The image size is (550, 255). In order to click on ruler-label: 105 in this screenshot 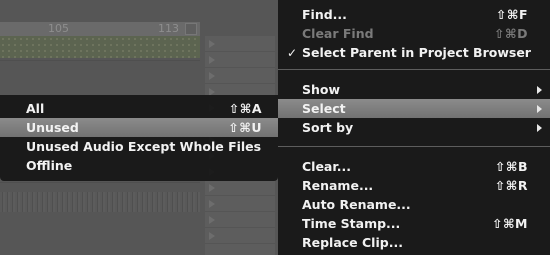, I will do `click(58, 28)`.